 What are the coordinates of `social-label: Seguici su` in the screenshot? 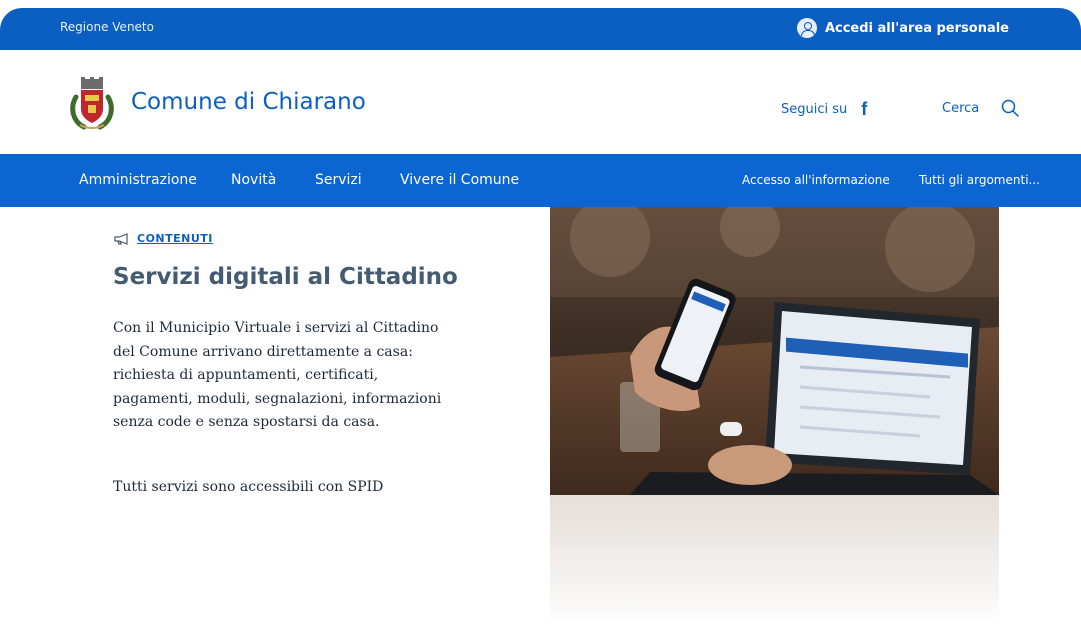 It's located at (814, 109).